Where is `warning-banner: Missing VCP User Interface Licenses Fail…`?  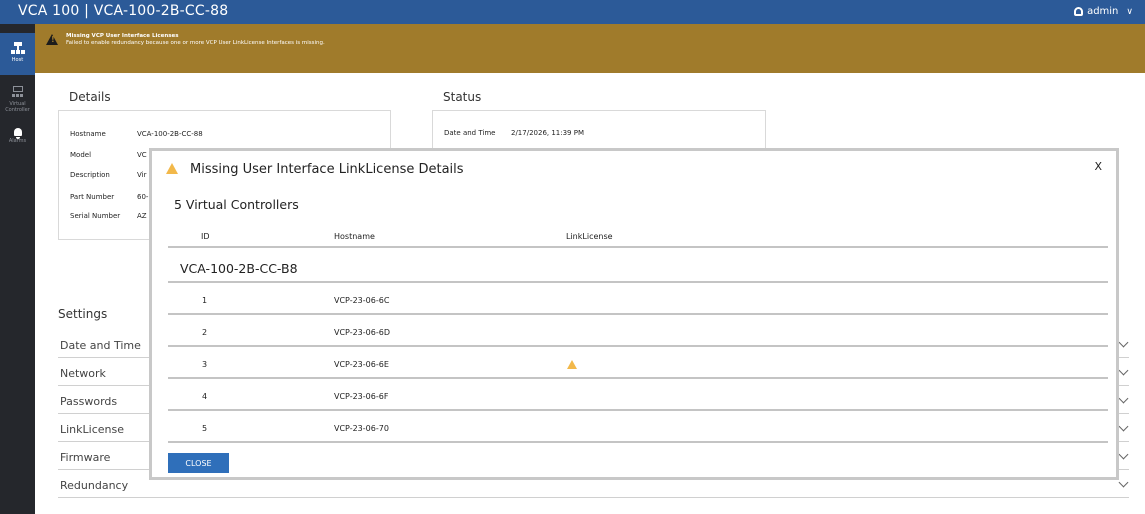 warning-banner: Missing VCP User Interface Licenses Fail… is located at coordinates (590, 48).